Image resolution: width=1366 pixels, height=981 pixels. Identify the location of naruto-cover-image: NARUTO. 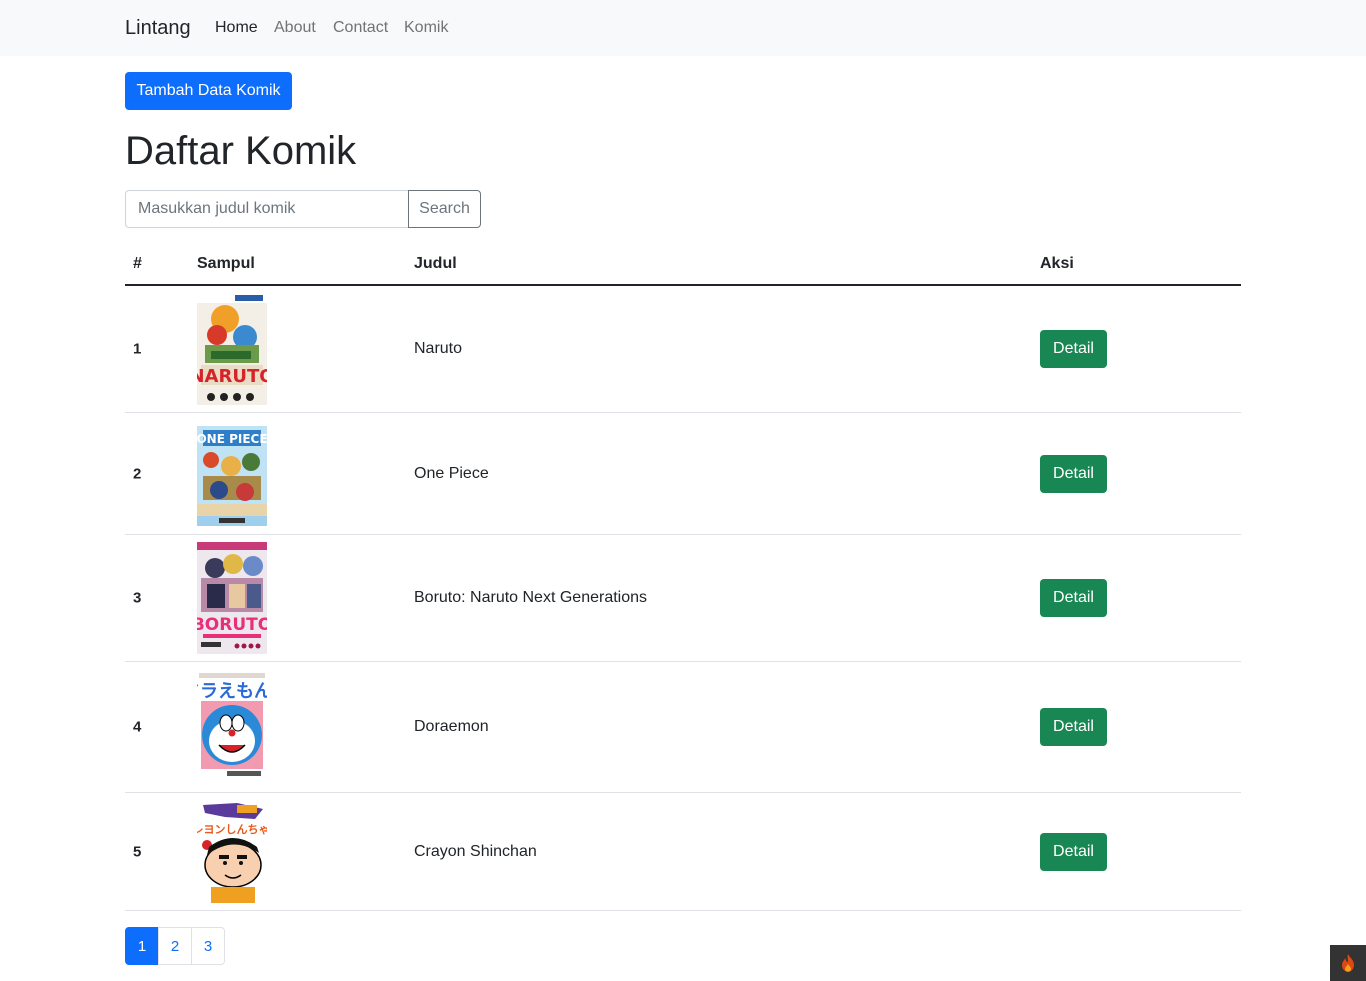
(232, 349).